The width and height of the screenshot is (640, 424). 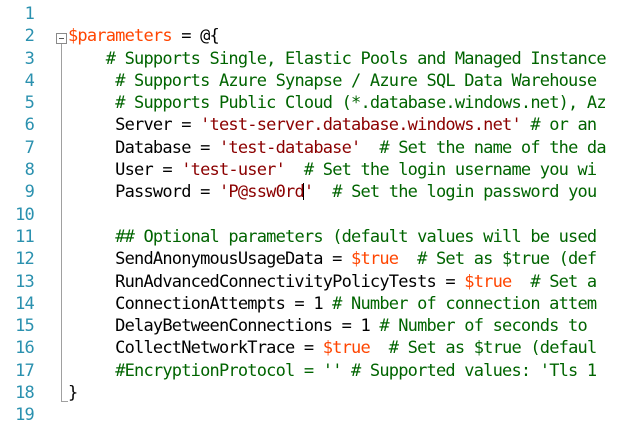 I want to click on token-text: RunAdvancedConnectivityPolicyTests =, so click(x=266, y=281).